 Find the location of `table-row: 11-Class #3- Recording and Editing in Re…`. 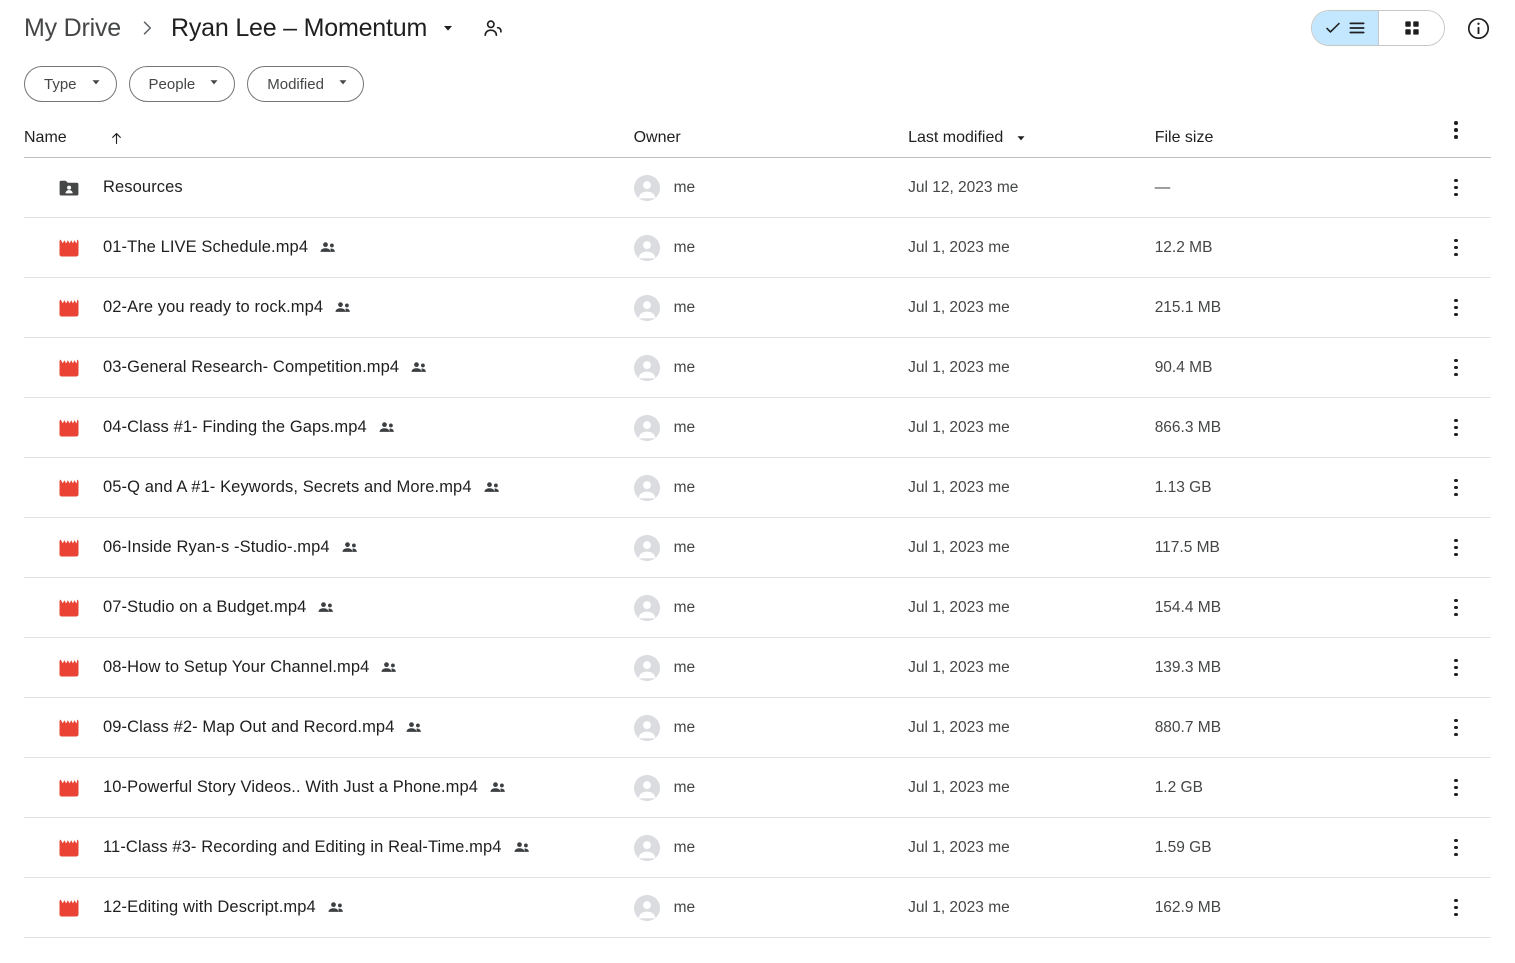

table-row: 11-Class #3- Recording and Editing in Re… is located at coordinates (757, 848).